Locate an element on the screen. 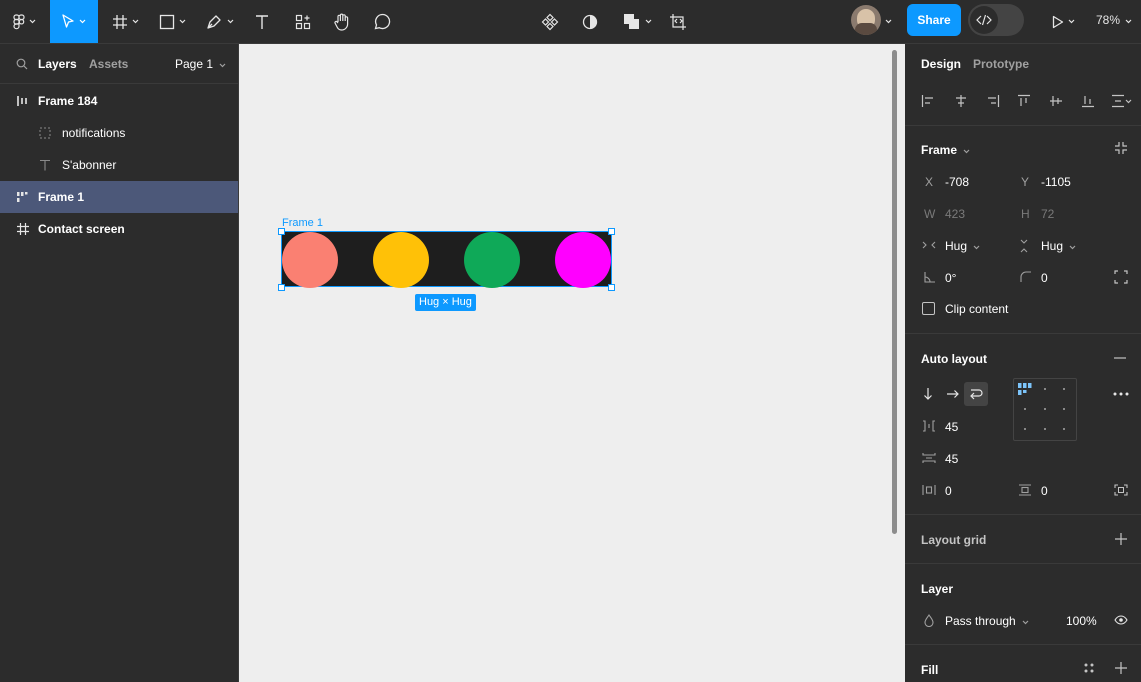 The height and width of the screenshot is (682, 1141). arrow-down-icon is located at coordinates (928, 393).